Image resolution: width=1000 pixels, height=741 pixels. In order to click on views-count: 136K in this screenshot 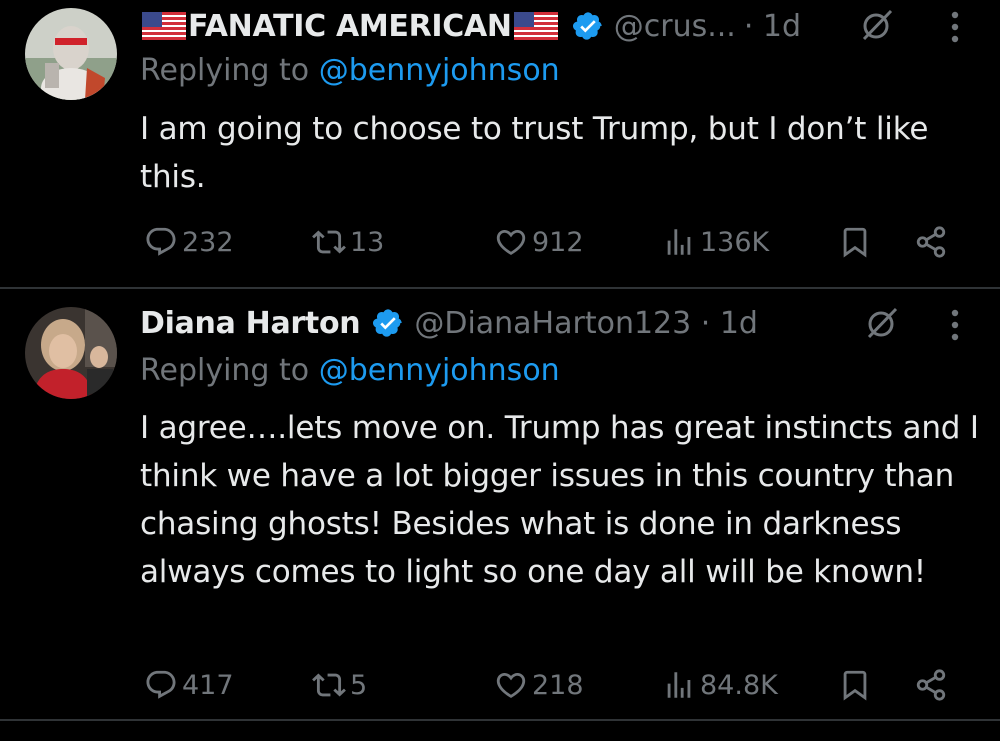, I will do `click(735, 242)`.